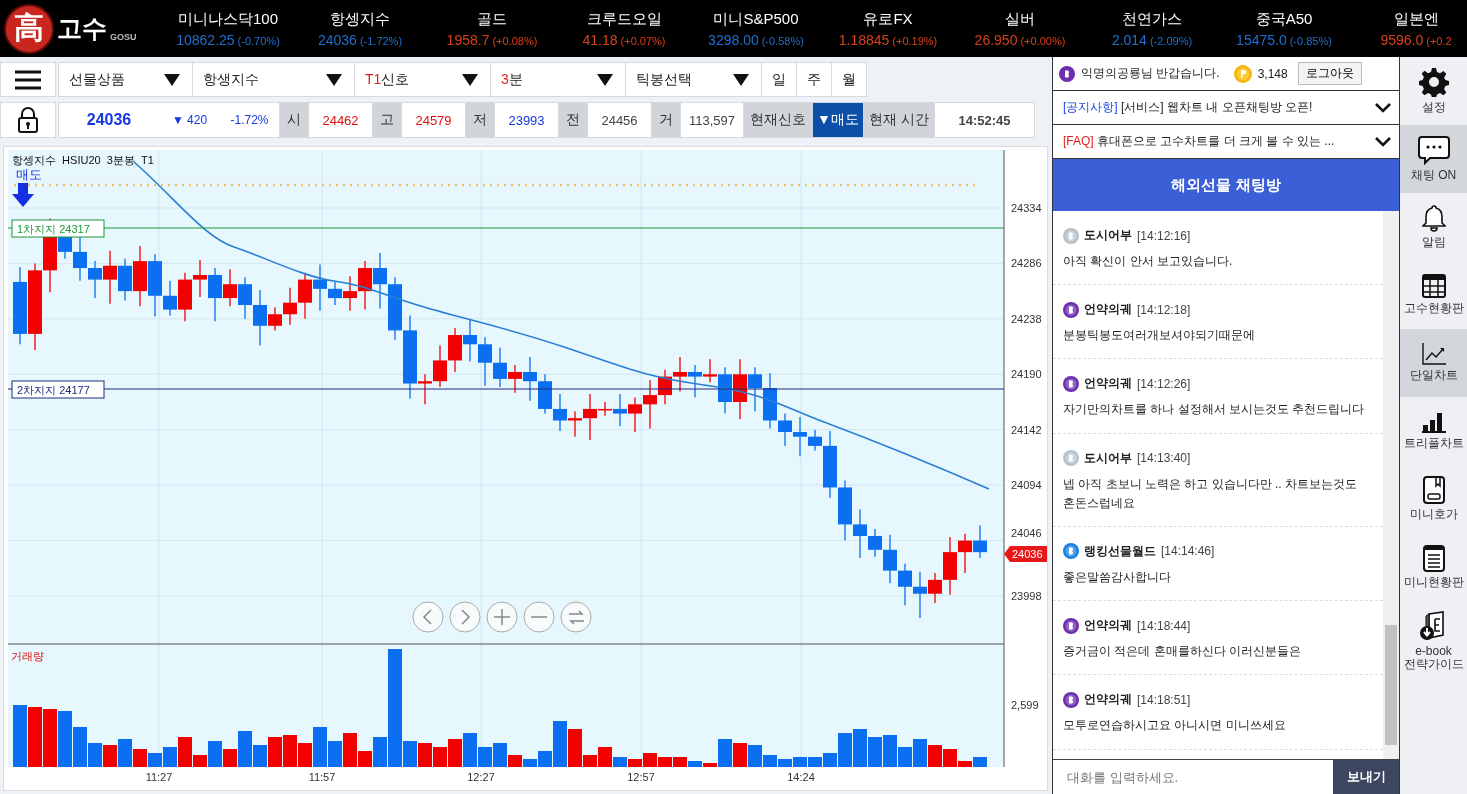  I want to click on ticker-value: 1.18845, so click(864, 39).